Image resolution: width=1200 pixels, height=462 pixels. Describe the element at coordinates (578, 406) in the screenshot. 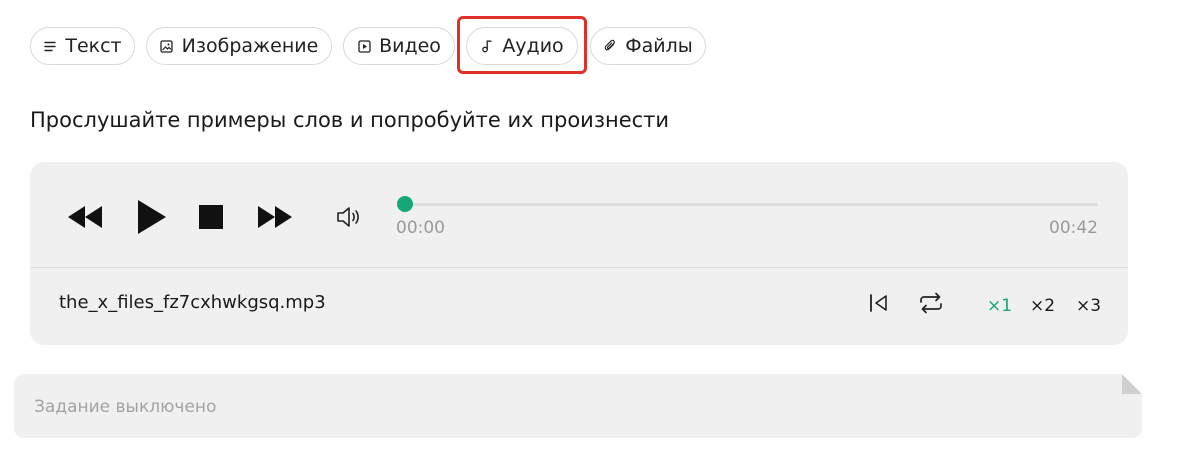

I see `task-field: Задание выключено` at that location.